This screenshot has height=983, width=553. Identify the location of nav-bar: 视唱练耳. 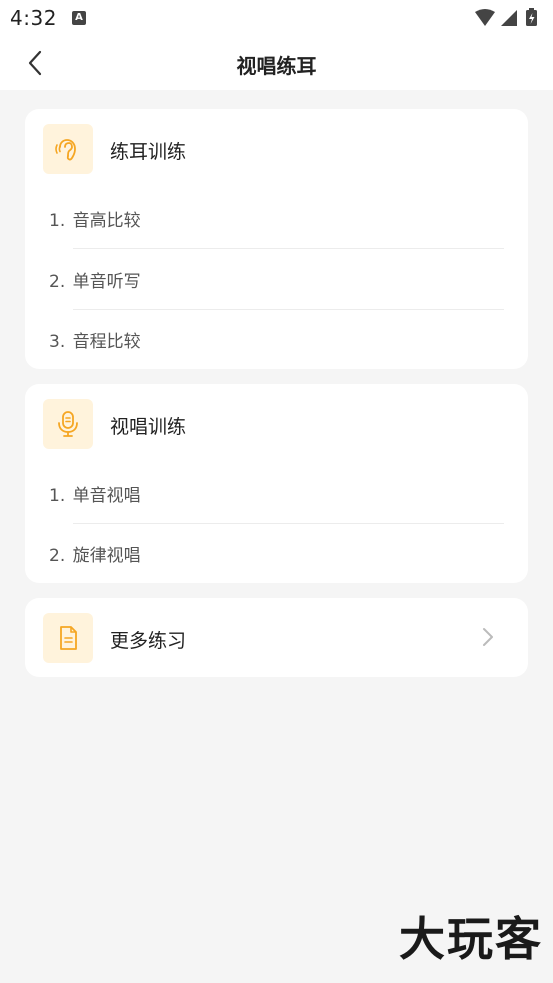
(276, 63).